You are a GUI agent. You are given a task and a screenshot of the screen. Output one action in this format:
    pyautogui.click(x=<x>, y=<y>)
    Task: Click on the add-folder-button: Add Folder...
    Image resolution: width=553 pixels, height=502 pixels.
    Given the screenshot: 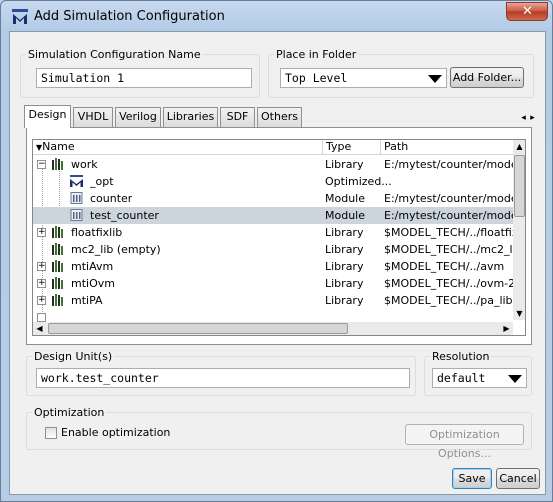 What is the action you would take?
    pyautogui.click(x=487, y=77)
    